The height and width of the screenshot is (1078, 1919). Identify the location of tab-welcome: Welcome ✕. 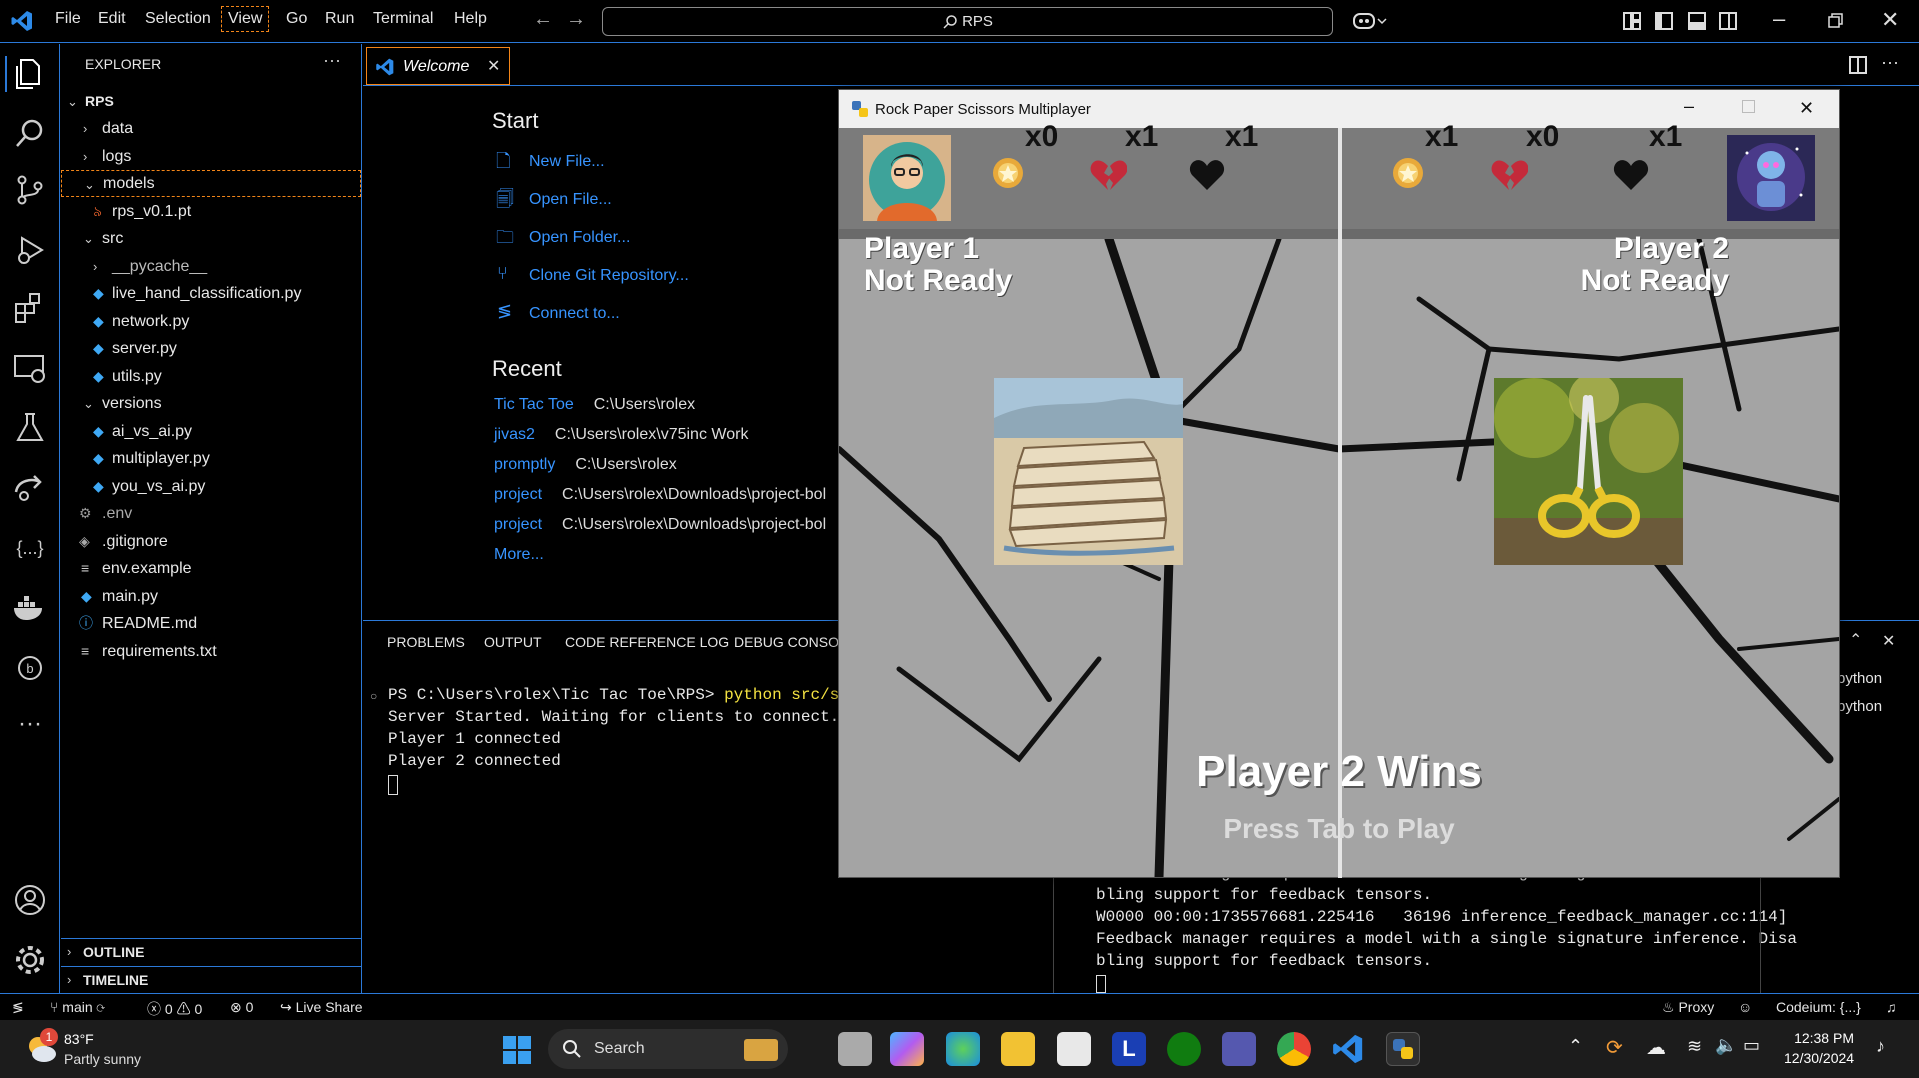
(438, 66).